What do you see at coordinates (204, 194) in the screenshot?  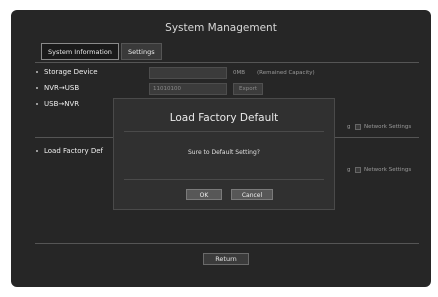 I see `ok-button: OK` at bounding box center [204, 194].